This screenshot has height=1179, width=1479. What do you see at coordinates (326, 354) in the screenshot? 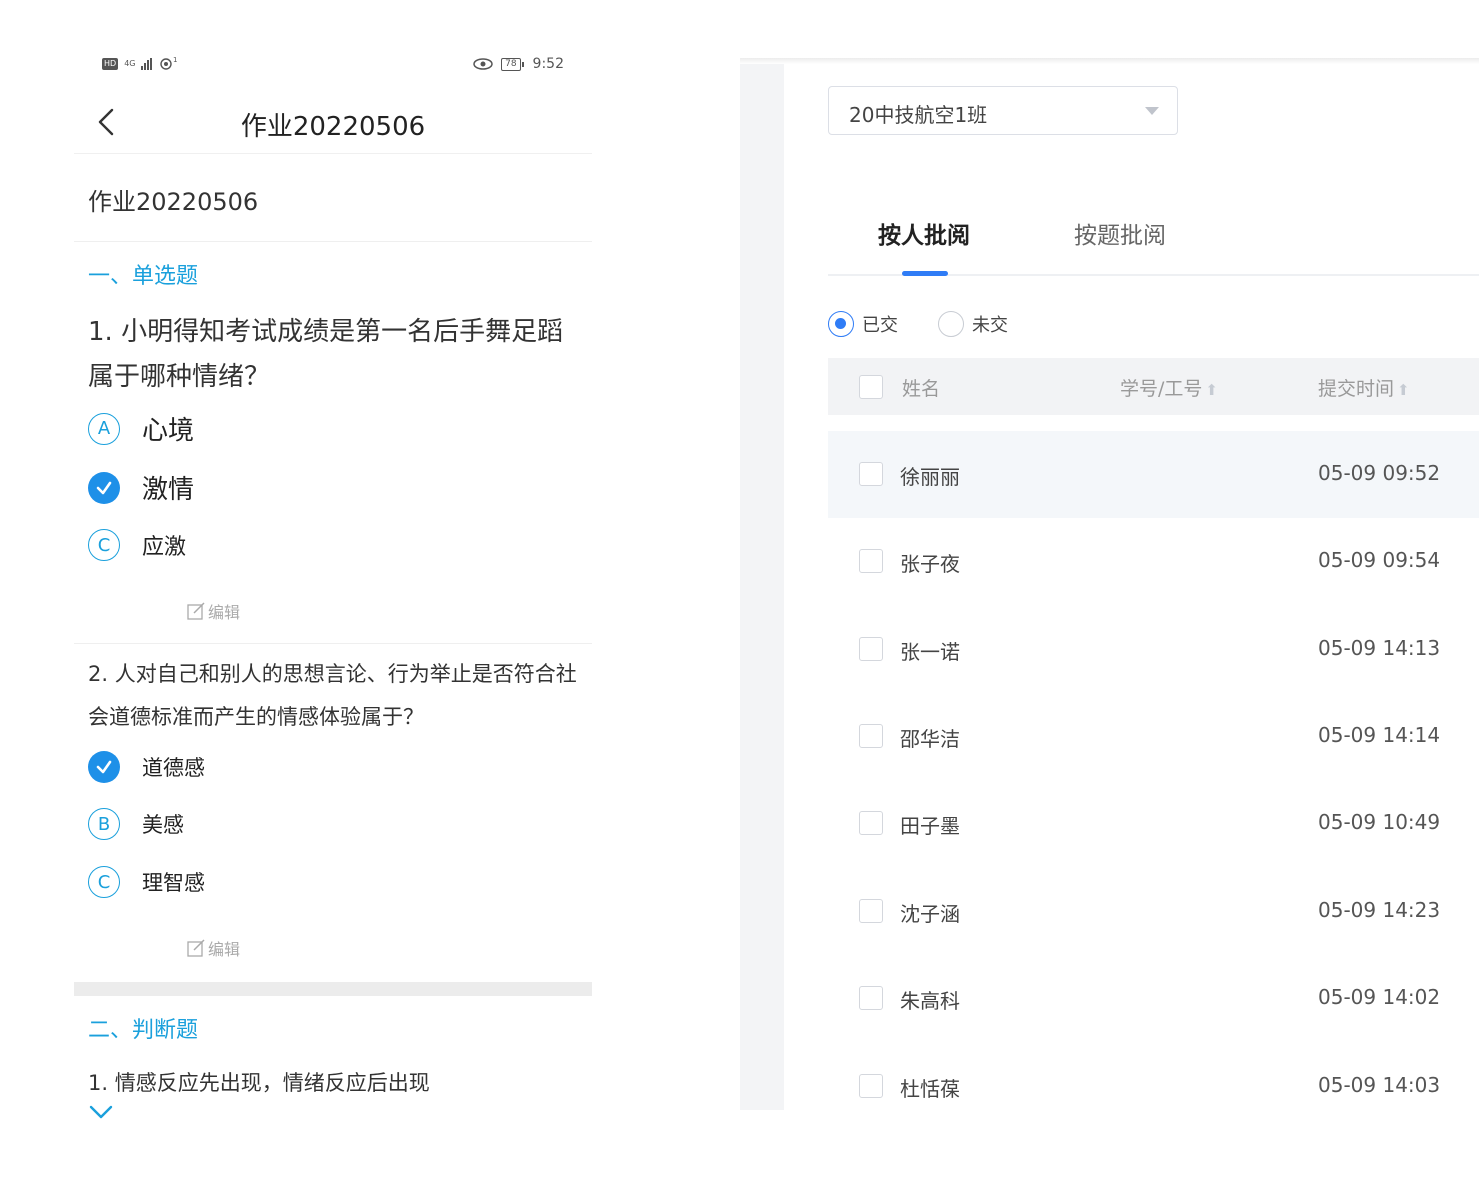
I see `question-text: 1. 小明得知考试成绩是第一名后手舞足蹈属于哪种情绪？` at bounding box center [326, 354].